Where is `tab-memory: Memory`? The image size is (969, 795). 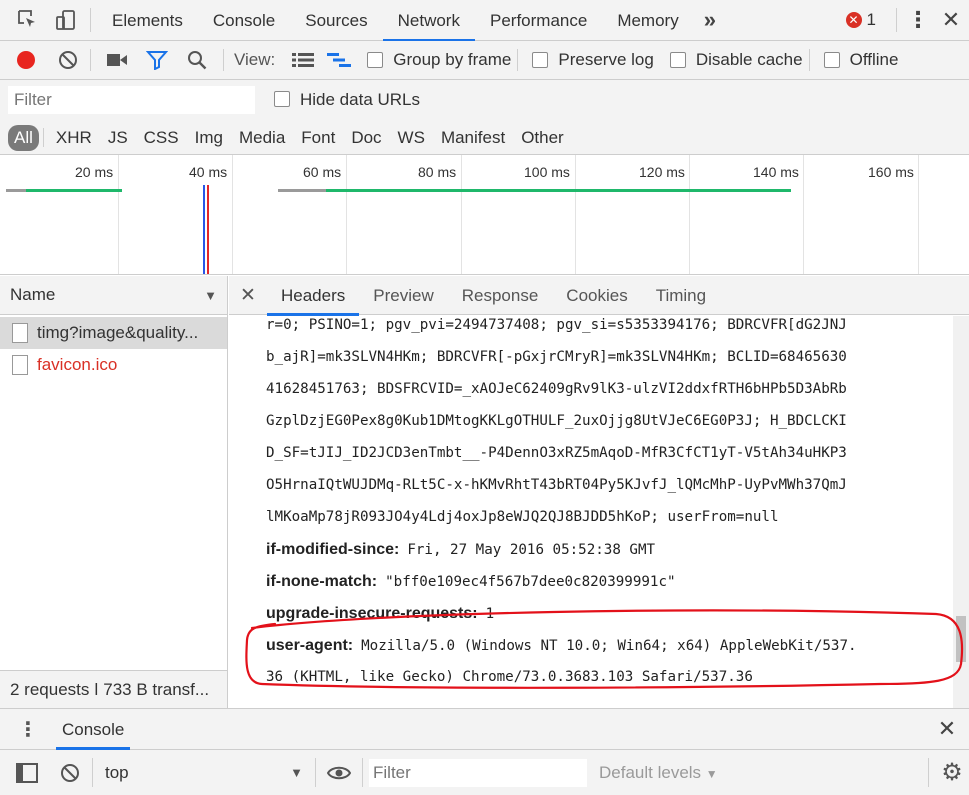
tab-memory: Memory is located at coordinates (647, 20).